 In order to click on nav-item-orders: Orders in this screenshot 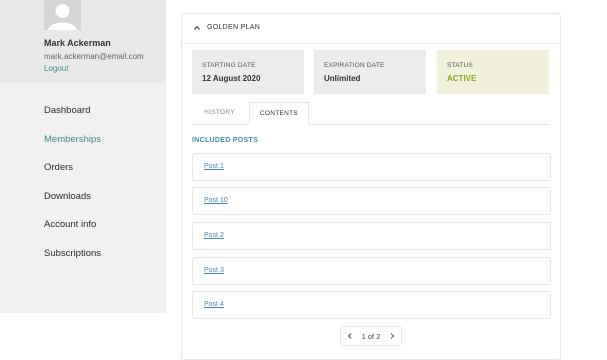, I will do `click(72, 175)`.